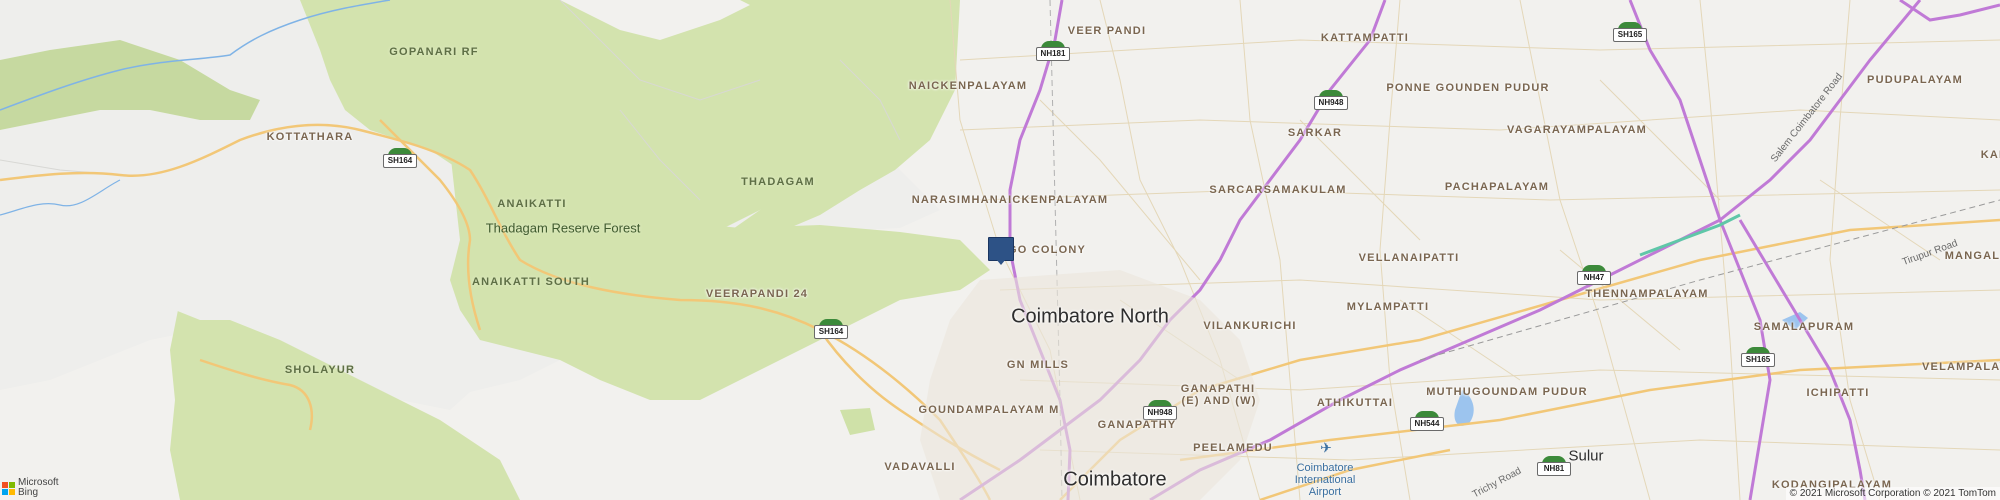 This screenshot has height=500, width=2000. I want to click on location-pin-icon, so click(1001, 251).